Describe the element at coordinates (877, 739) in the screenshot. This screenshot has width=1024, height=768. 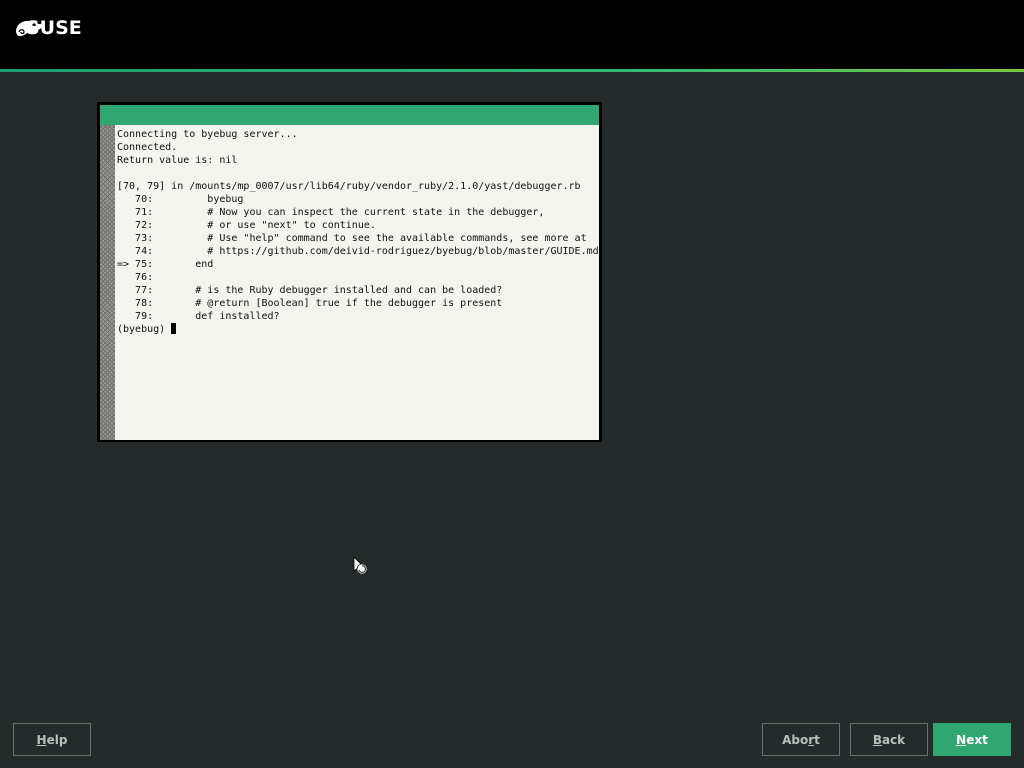
I see `back-button-mnemonic: B` at that location.